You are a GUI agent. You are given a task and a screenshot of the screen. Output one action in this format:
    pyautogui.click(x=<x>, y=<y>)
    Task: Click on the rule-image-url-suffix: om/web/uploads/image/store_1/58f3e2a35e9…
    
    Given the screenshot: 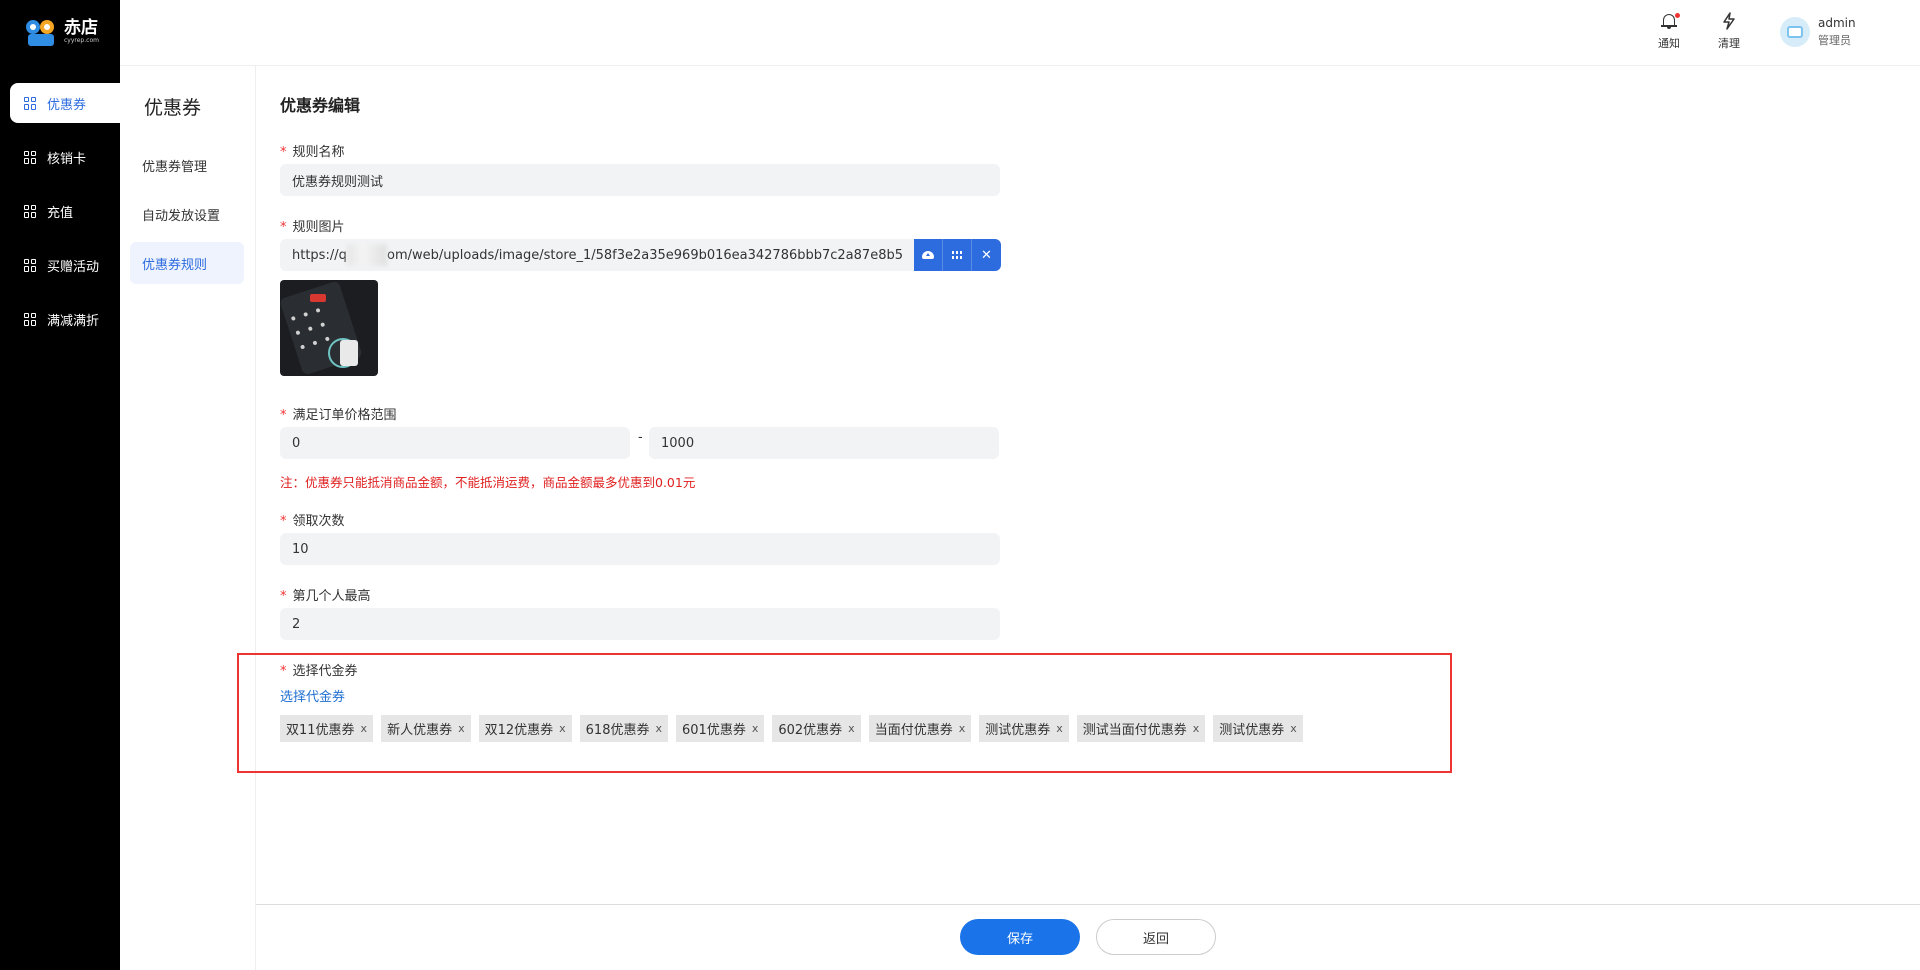 What is the action you would take?
    pyautogui.click(x=645, y=255)
    